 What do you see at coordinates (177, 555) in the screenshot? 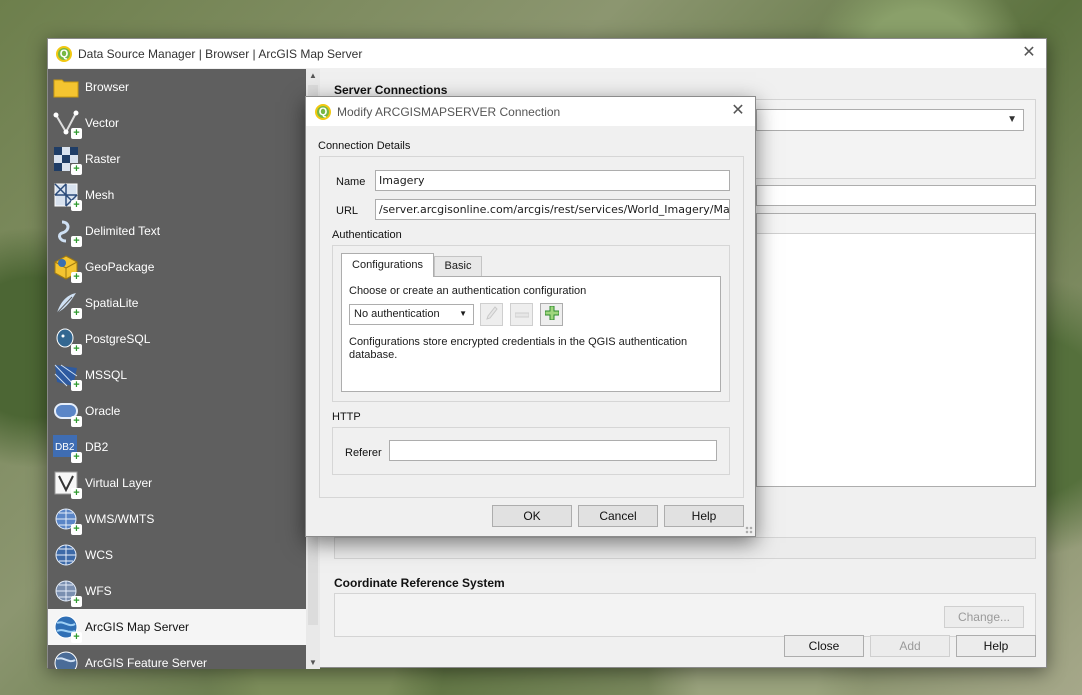
I see `sidebar-item-wcs: WCS` at bounding box center [177, 555].